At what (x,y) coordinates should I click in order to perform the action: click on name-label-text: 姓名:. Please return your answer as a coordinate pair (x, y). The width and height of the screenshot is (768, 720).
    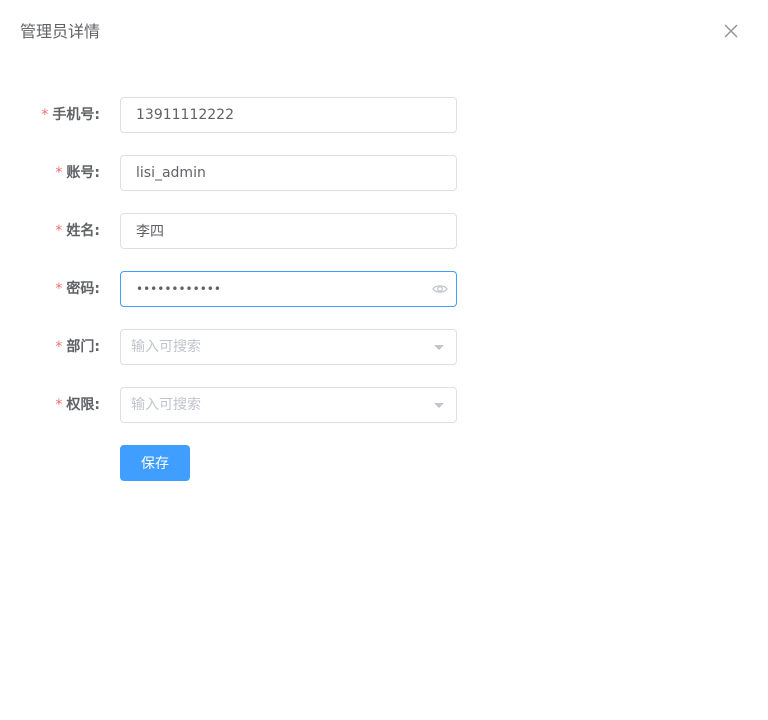
    Looking at the image, I should click on (83, 231).